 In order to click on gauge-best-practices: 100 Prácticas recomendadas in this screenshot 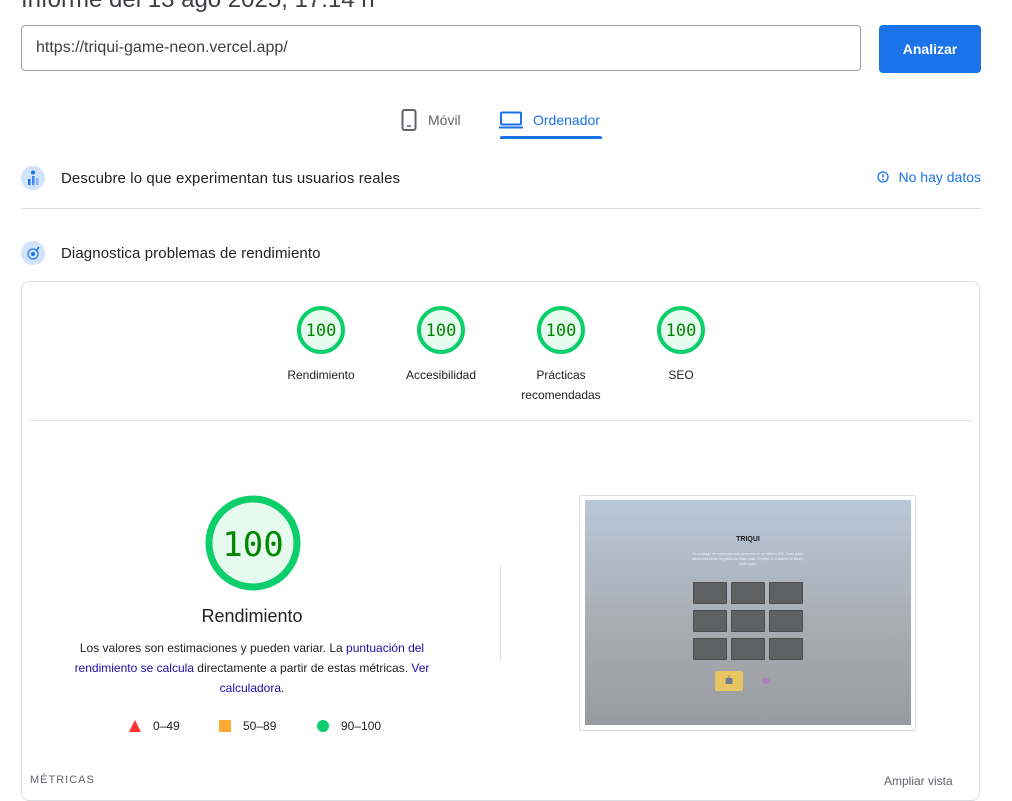, I will do `click(561, 355)`.